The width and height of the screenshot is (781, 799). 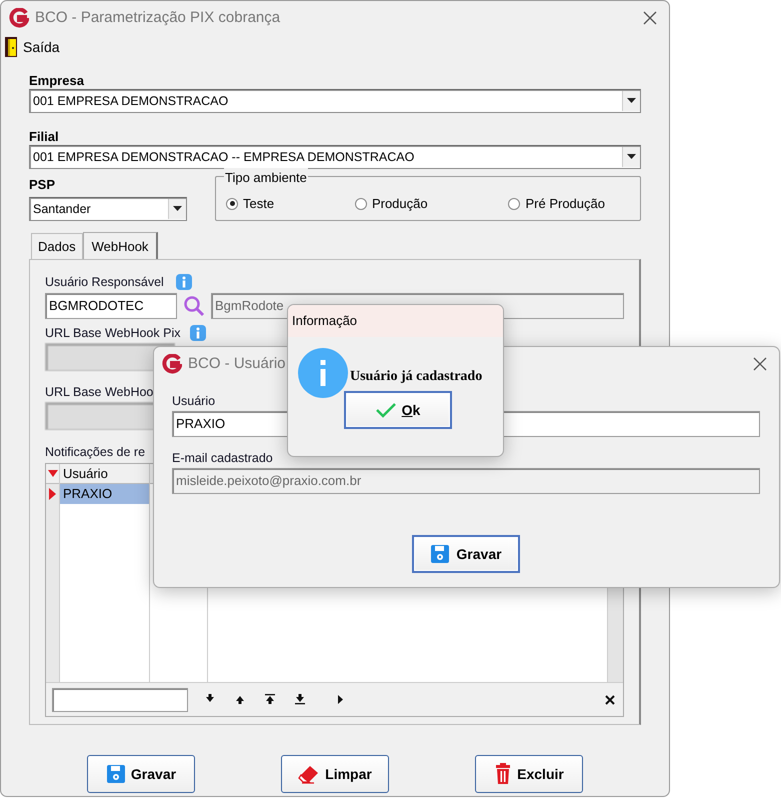 What do you see at coordinates (237, 364) in the screenshot?
I see `window-title: BCO - Usuário` at bounding box center [237, 364].